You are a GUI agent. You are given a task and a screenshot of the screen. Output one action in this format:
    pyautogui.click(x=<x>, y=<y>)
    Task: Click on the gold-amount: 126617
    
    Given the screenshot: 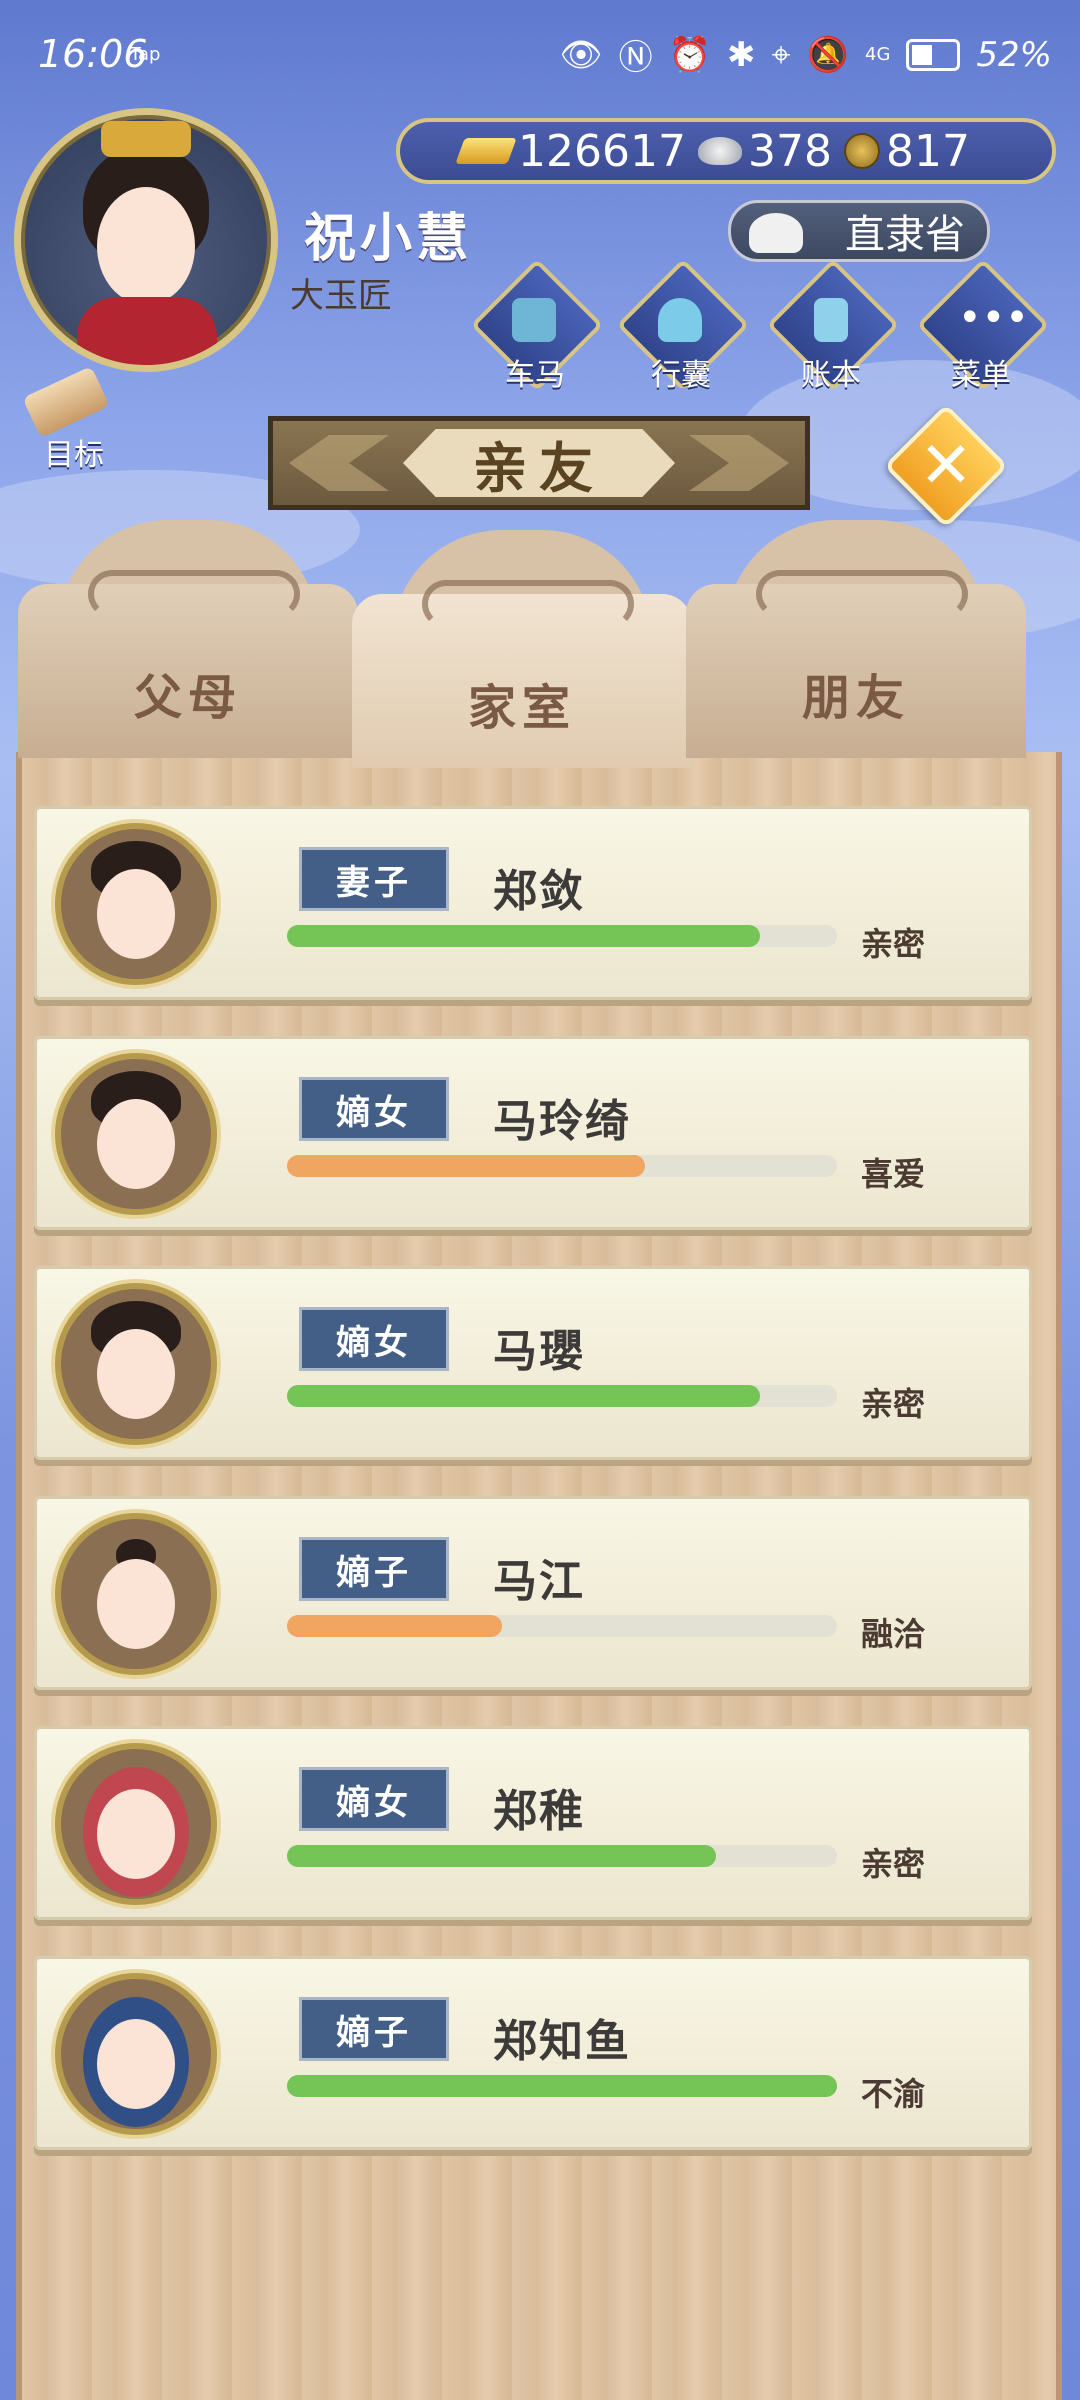 What is the action you would take?
    pyautogui.click(x=602, y=151)
    